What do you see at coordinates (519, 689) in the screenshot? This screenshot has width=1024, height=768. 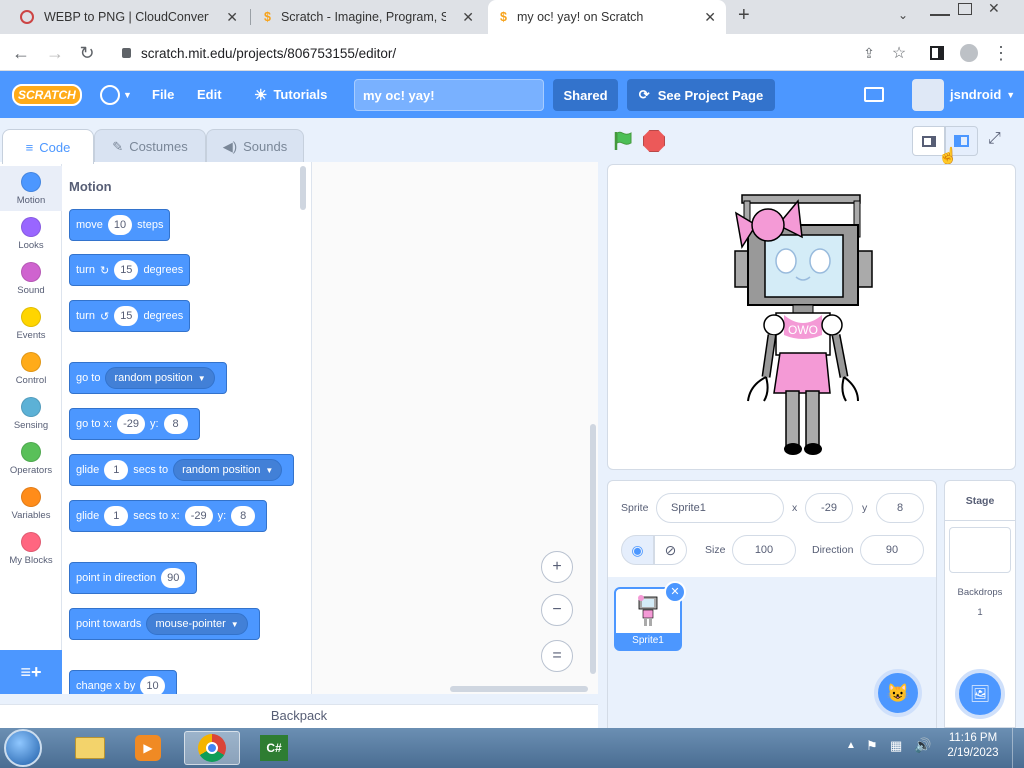 I see `workspace-horizontal-scrollbar` at bounding box center [519, 689].